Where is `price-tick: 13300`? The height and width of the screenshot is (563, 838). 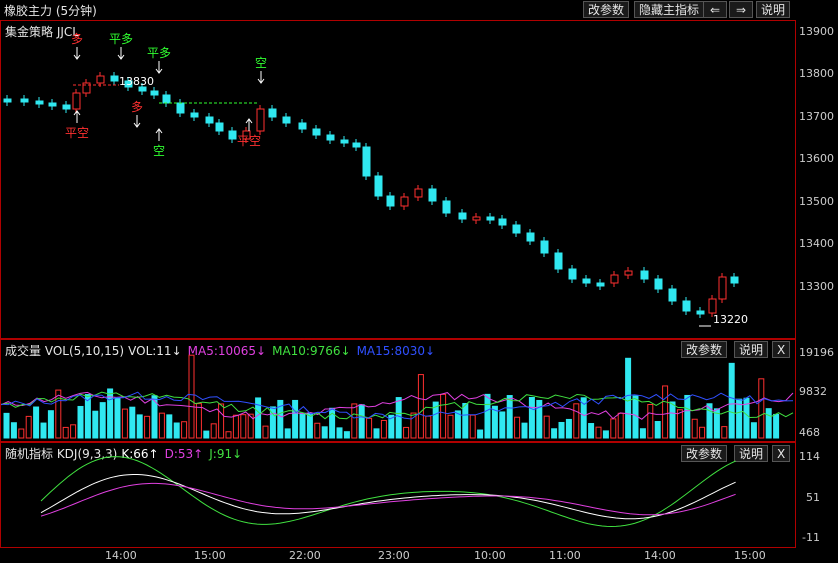
price-tick: 13300 is located at coordinates (816, 286).